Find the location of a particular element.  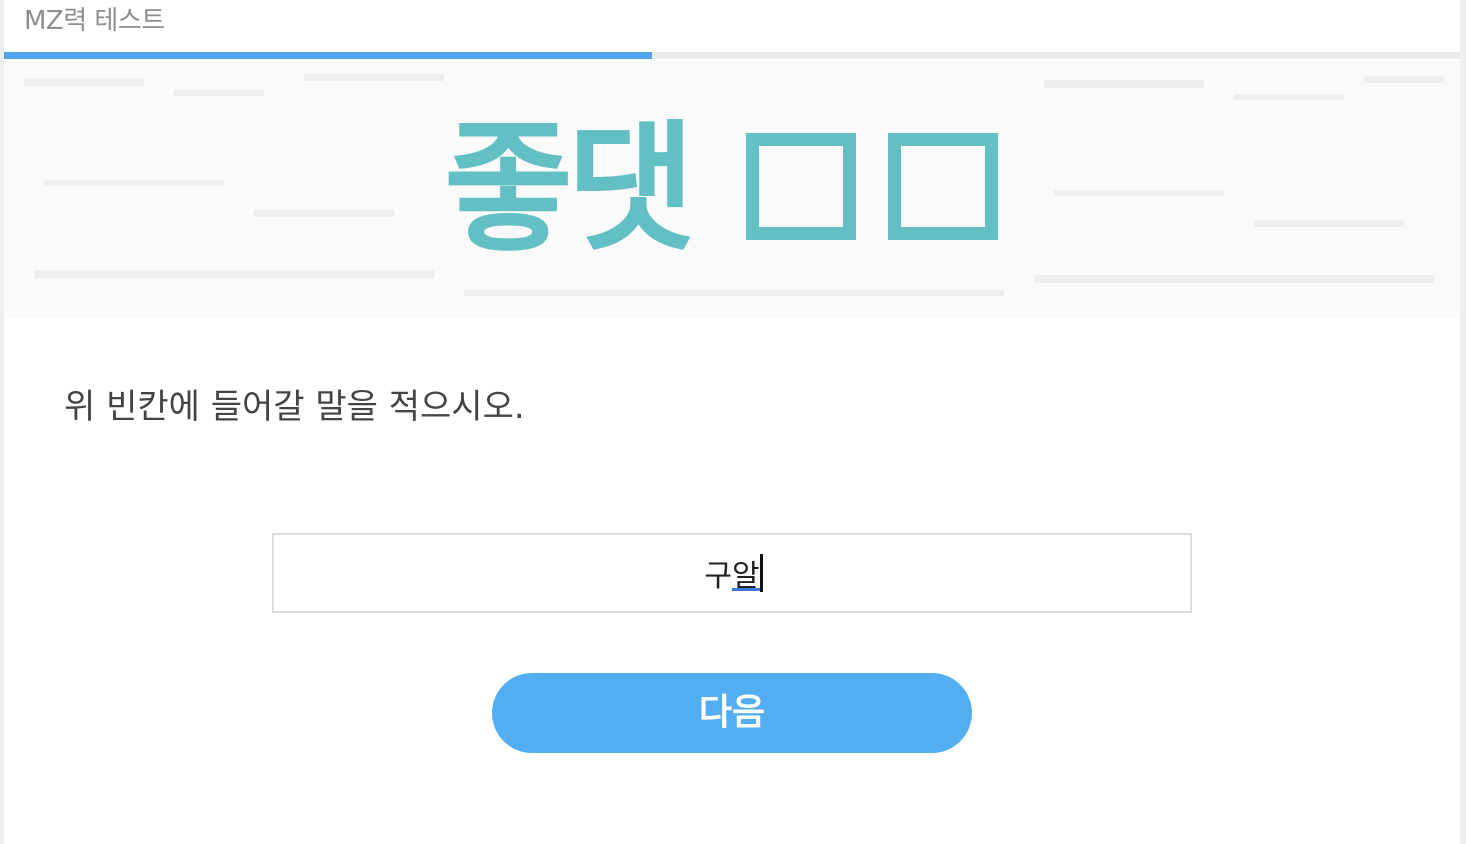

ime-composition-underline is located at coordinates (746, 589).